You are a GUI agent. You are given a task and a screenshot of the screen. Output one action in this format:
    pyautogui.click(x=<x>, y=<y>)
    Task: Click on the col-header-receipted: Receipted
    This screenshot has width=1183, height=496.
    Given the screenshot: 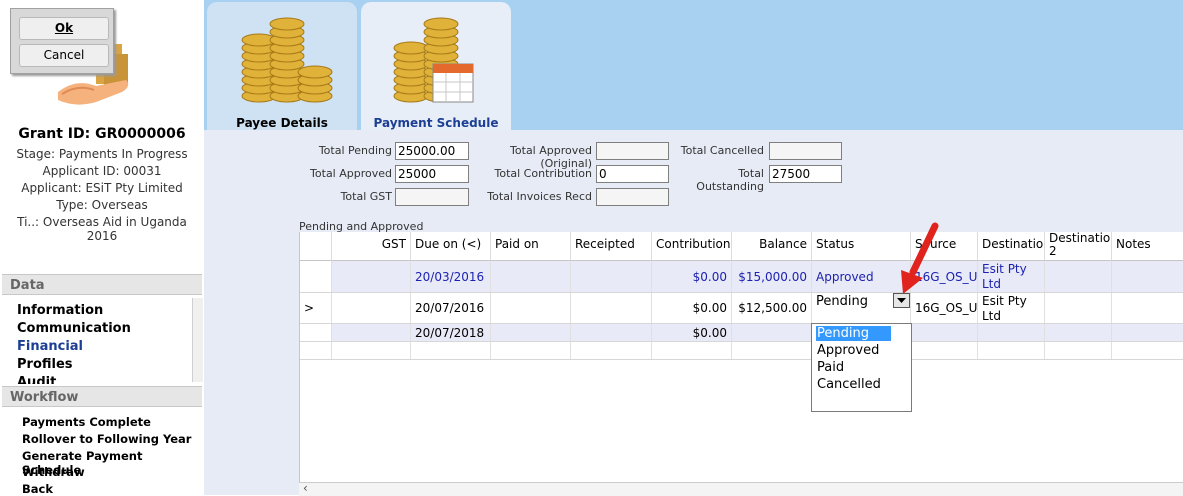 What is the action you would take?
    pyautogui.click(x=611, y=246)
    